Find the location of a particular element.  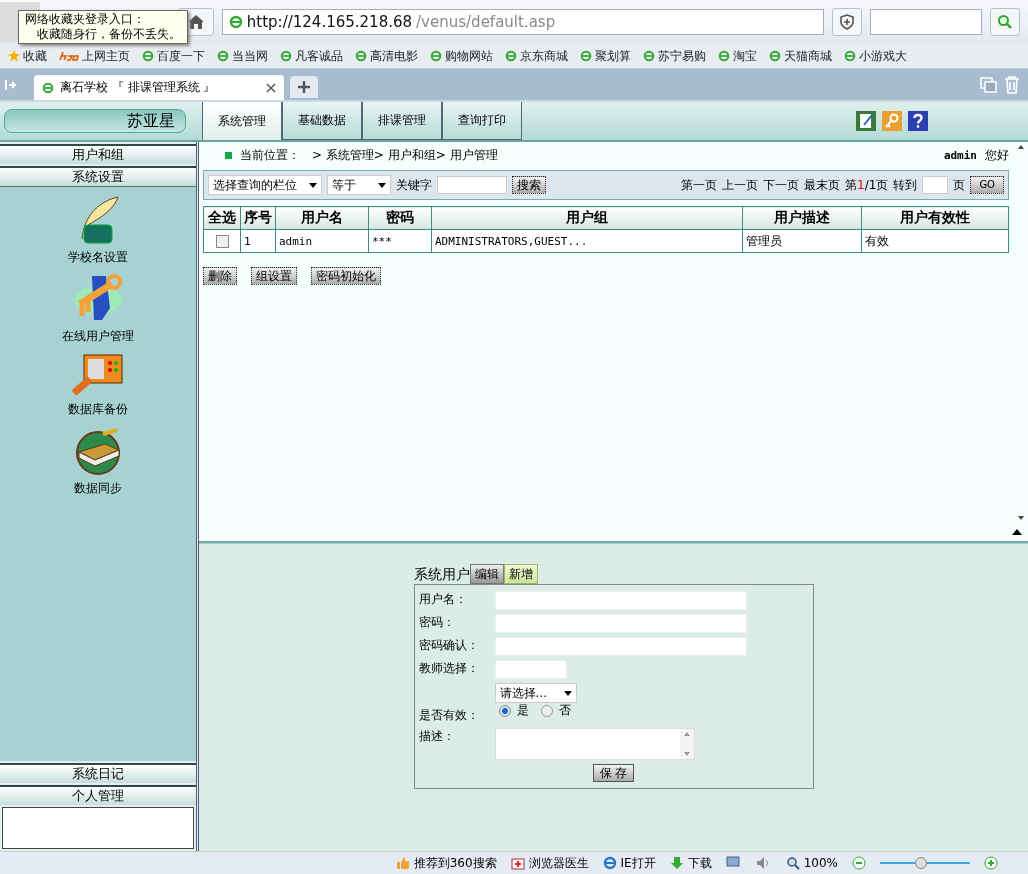

page-label: 页 is located at coordinates (959, 185).